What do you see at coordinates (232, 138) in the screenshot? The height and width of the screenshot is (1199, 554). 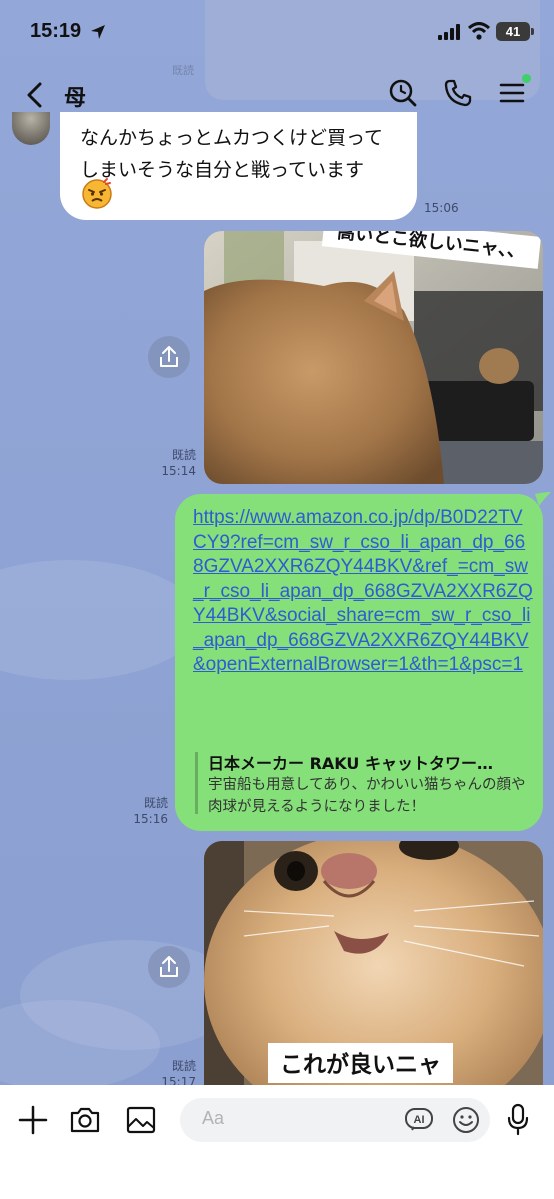 I see `incoming-line-1: なんかちょっとムカつくけど買って` at bounding box center [232, 138].